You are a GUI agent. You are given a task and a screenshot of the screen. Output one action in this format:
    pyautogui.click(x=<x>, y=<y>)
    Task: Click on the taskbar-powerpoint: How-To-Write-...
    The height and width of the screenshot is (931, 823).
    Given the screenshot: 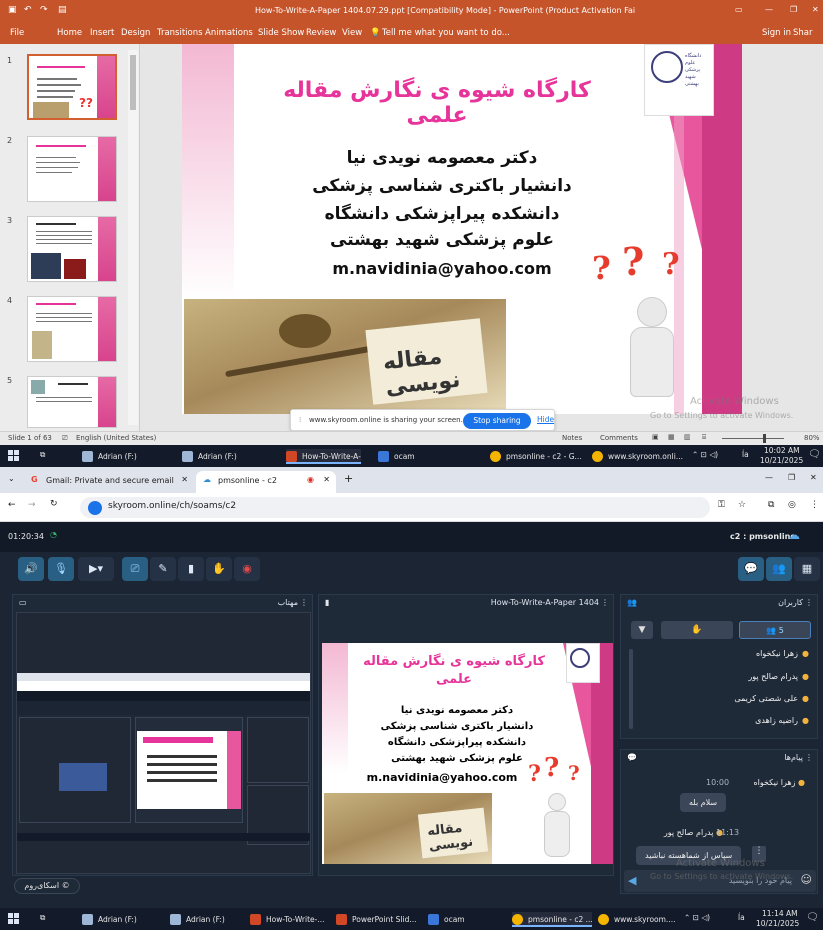 What is the action you would take?
    pyautogui.click(x=289, y=919)
    